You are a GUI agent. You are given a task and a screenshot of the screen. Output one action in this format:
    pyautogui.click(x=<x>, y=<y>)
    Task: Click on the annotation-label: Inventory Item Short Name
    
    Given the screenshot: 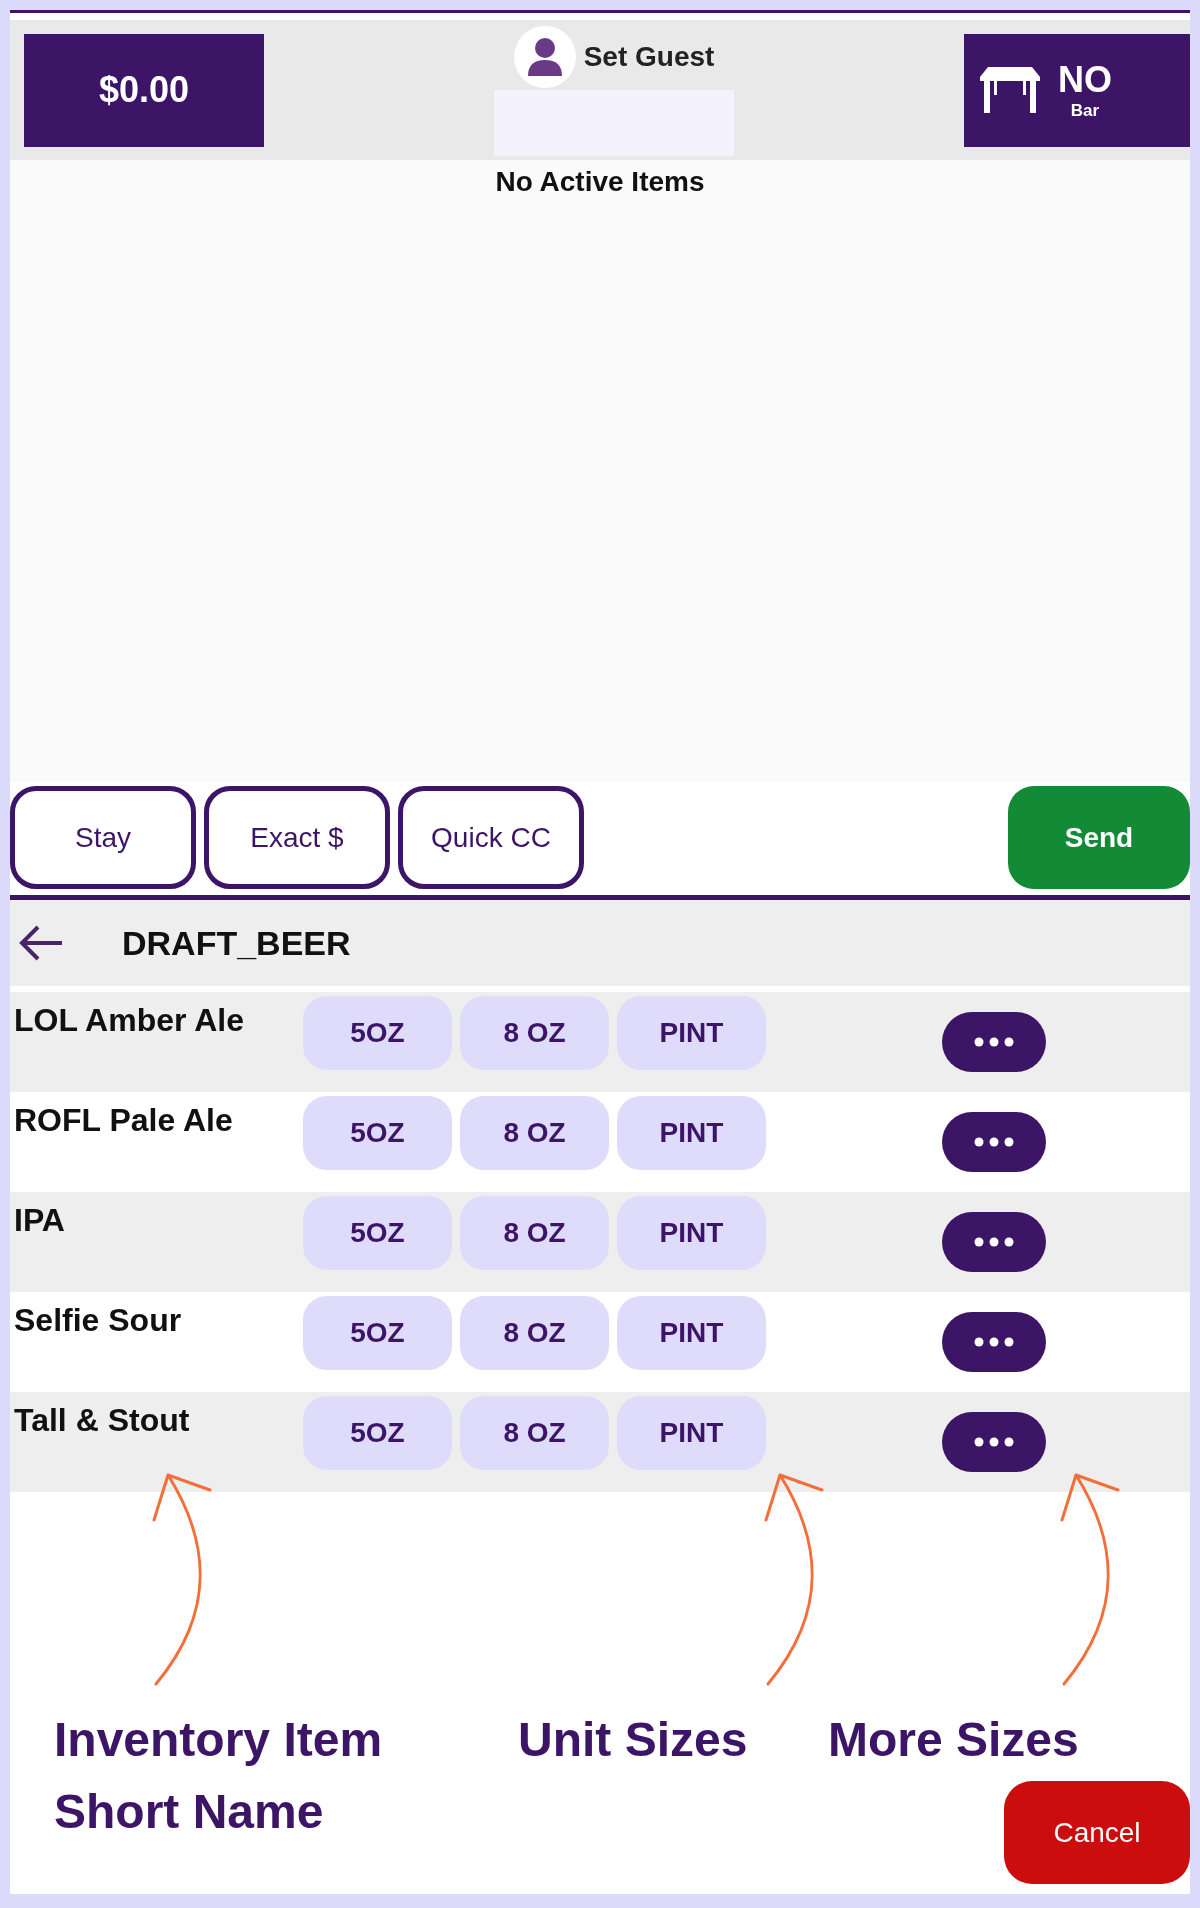 What is the action you would take?
    pyautogui.click(x=218, y=1776)
    